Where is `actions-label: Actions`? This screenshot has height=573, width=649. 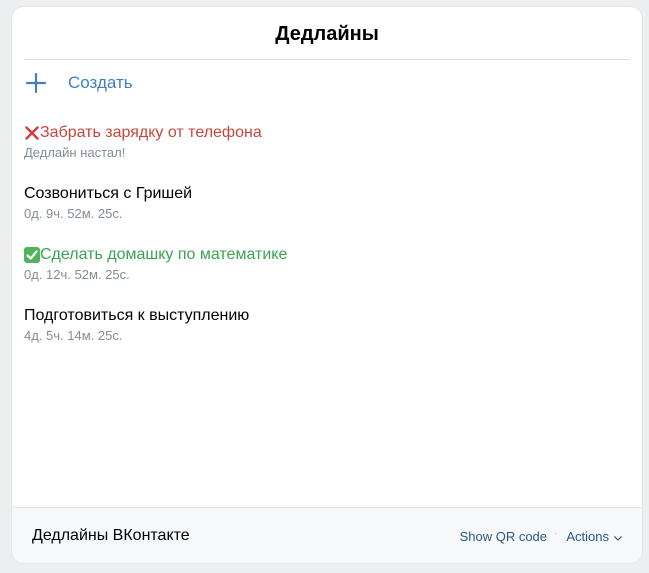
actions-label: Actions is located at coordinates (587, 536).